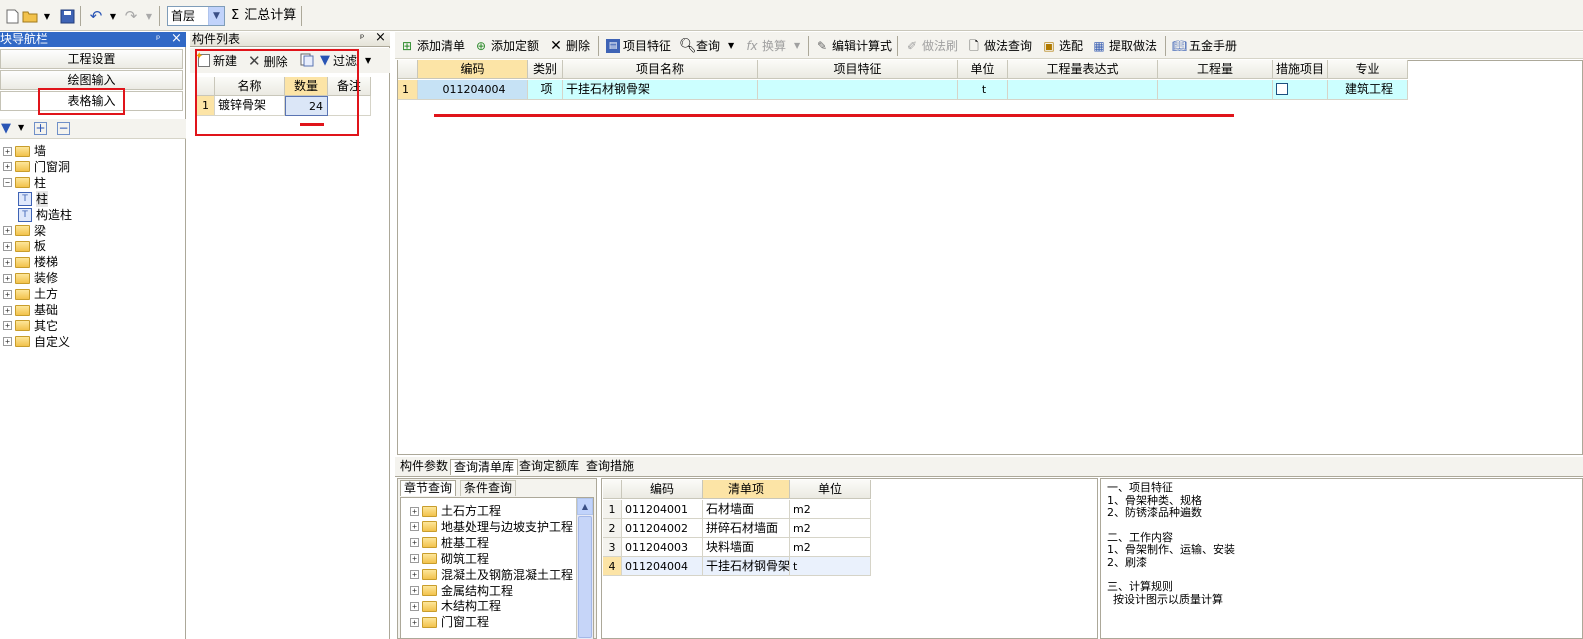 The width and height of the screenshot is (1583, 639). What do you see at coordinates (772, 46) in the screenshot?
I see `convert-button: fx 换算 ▼` at bounding box center [772, 46].